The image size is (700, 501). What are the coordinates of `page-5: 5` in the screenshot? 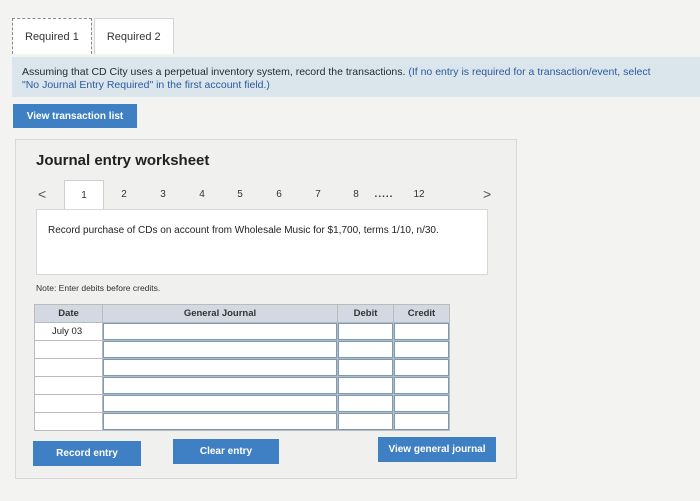 It's located at (240, 194).